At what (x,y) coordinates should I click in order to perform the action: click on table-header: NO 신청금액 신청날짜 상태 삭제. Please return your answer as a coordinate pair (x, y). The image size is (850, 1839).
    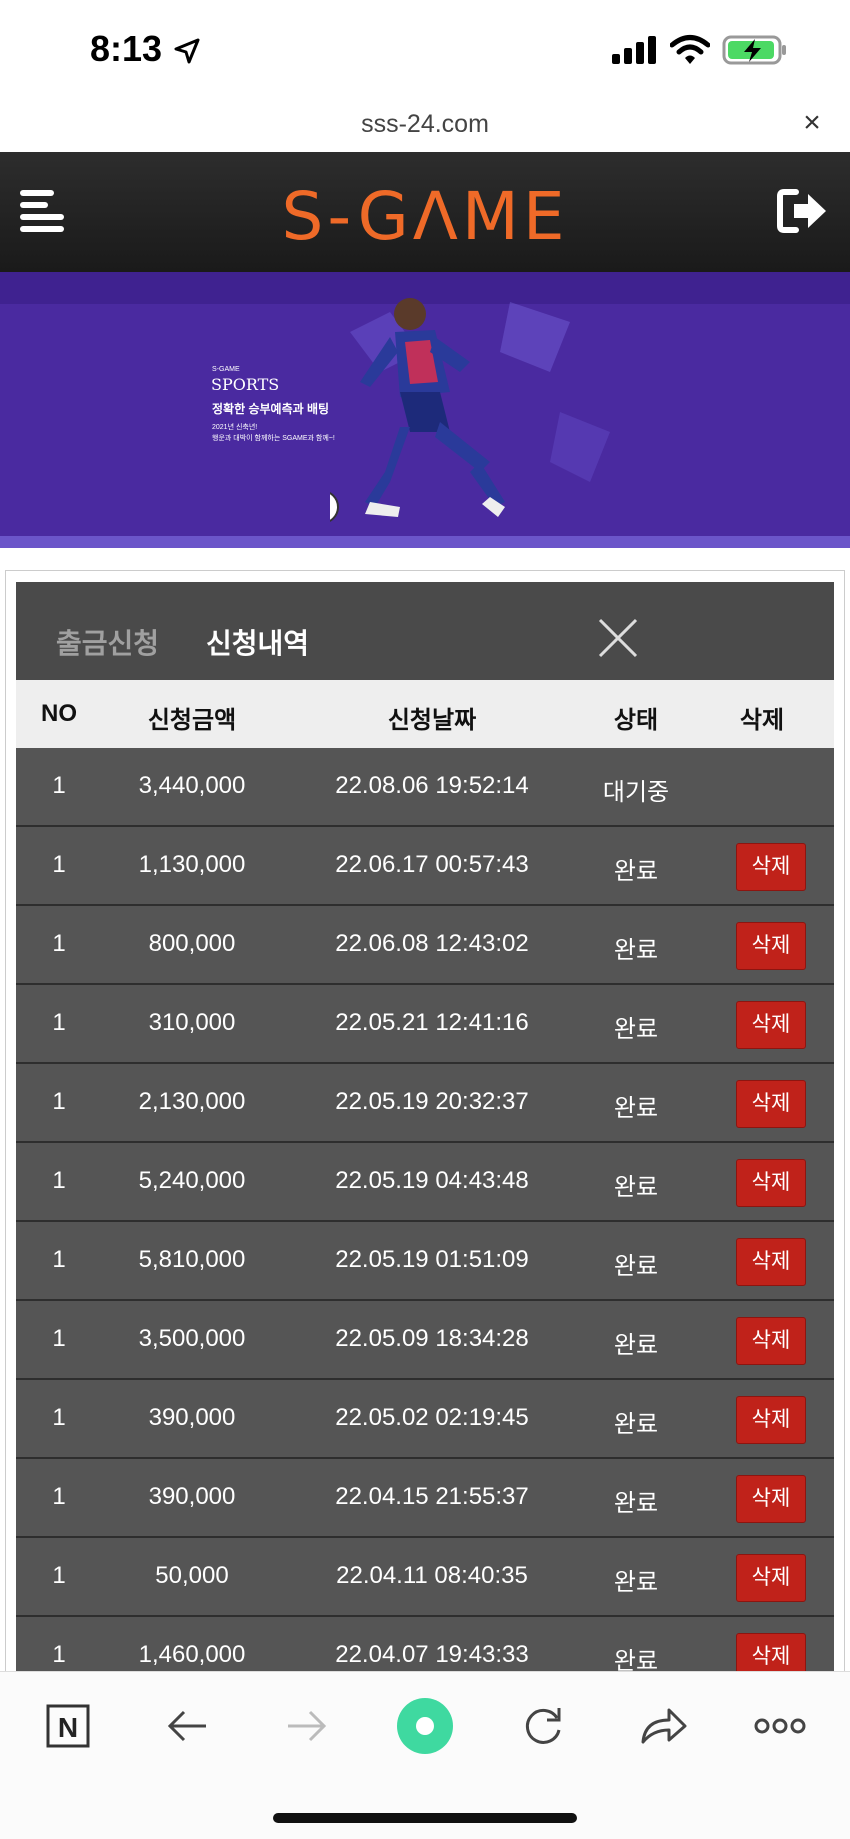
    Looking at the image, I should click on (425, 714).